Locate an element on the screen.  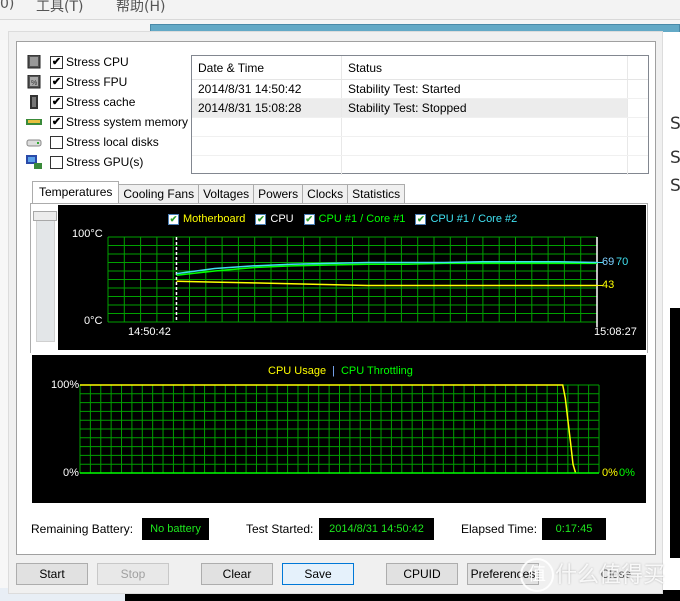
column-header-datetime: Date & Time is located at coordinates (267, 67).